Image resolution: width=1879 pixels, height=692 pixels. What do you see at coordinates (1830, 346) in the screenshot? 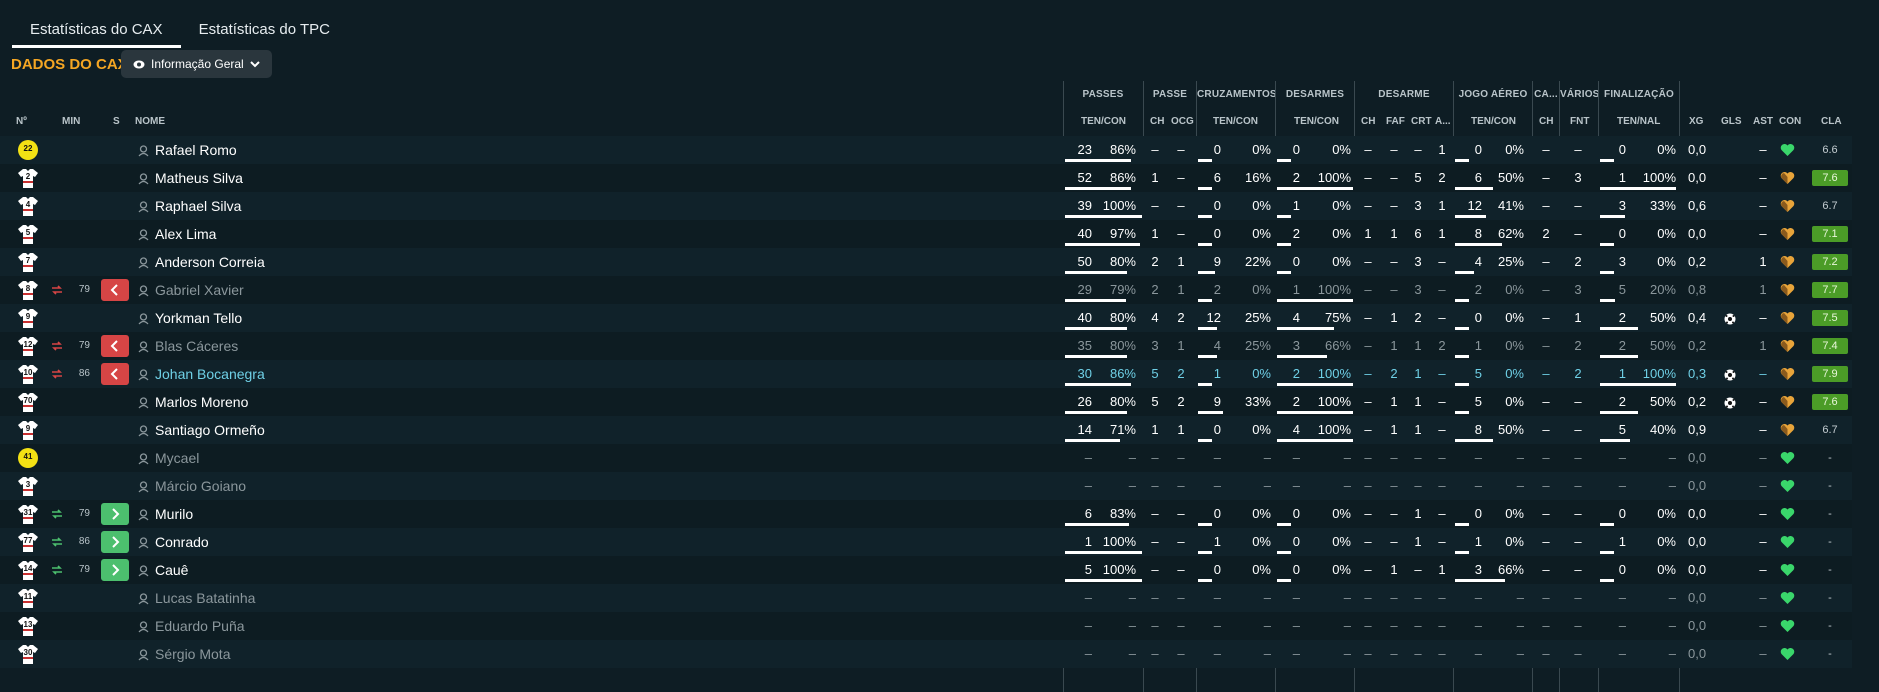
I see `rating-badge: 7.4` at bounding box center [1830, 346].